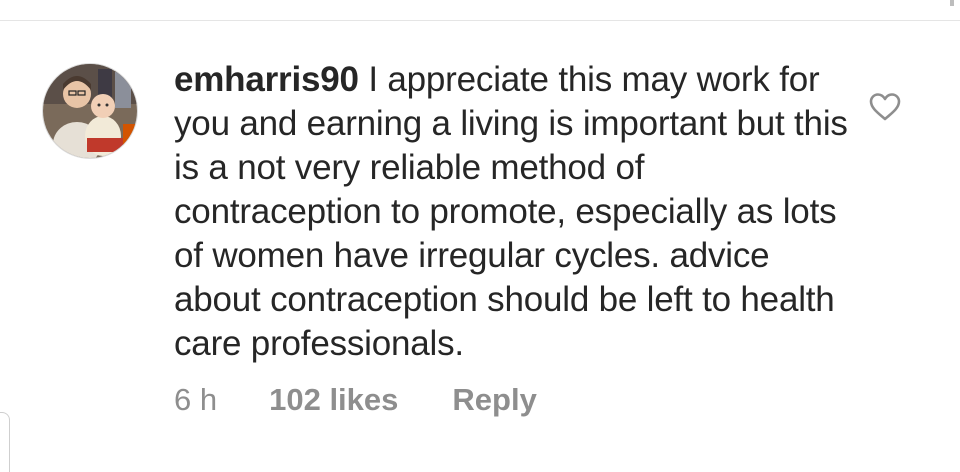 The width and height of the screenshot is (960, 472). Describe the element at coordinates (885, 107) in the screenshot. I see `heart-icon` at that location.